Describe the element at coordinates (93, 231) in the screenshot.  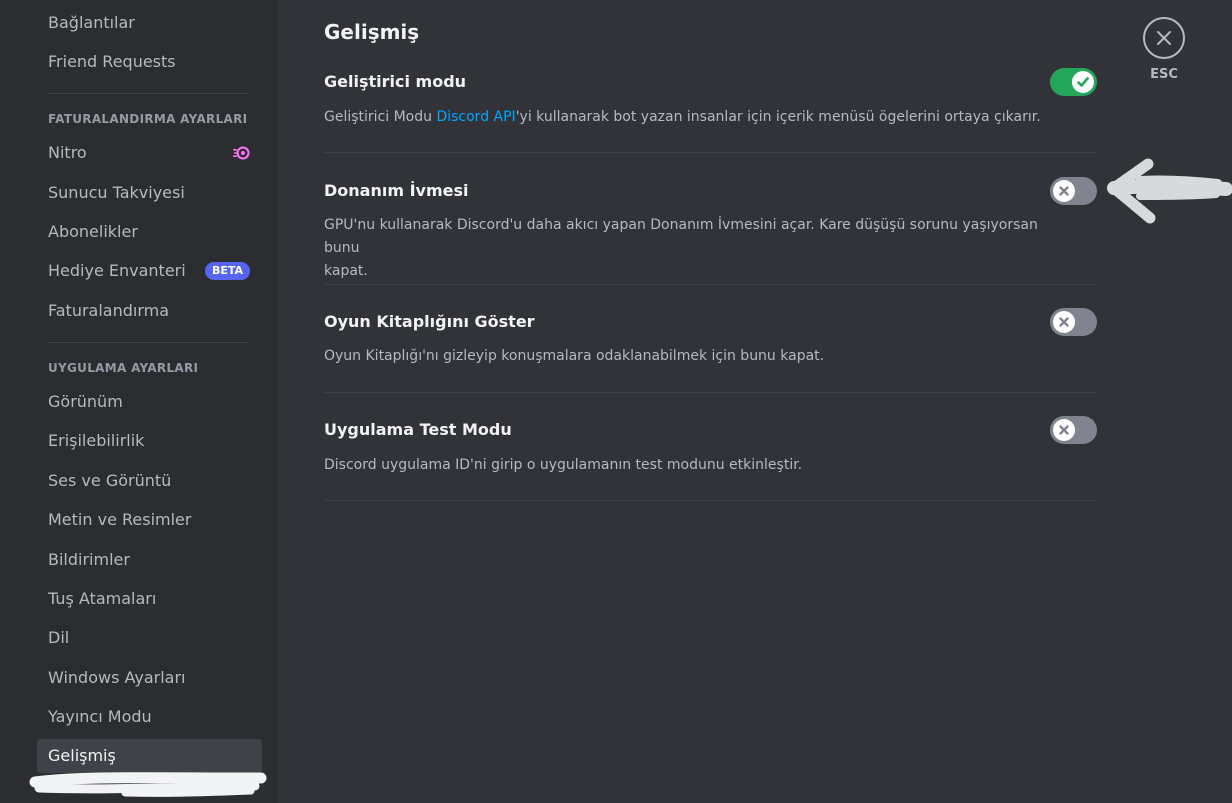
I see `sidebar-item-label: Abonelikler` at that location.